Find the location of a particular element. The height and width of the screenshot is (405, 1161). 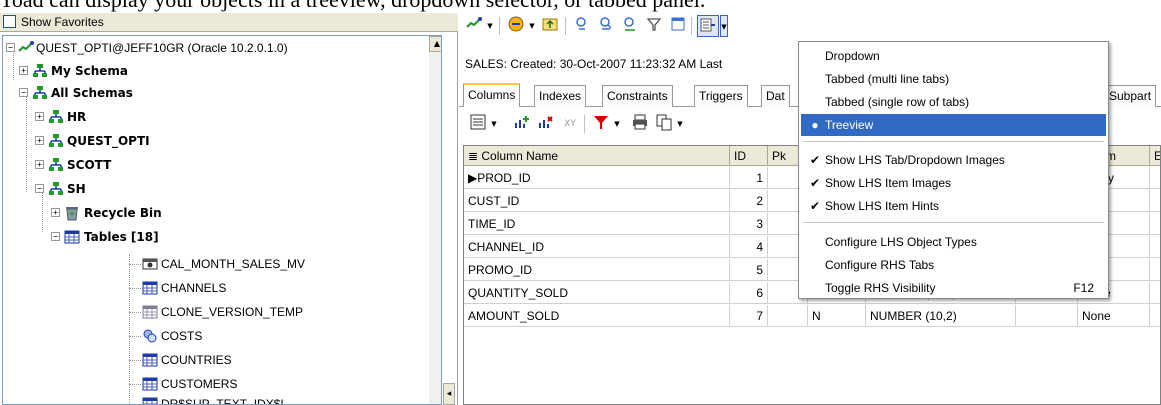

tree-node-table: COSTS is located at coordinates (213, 336).